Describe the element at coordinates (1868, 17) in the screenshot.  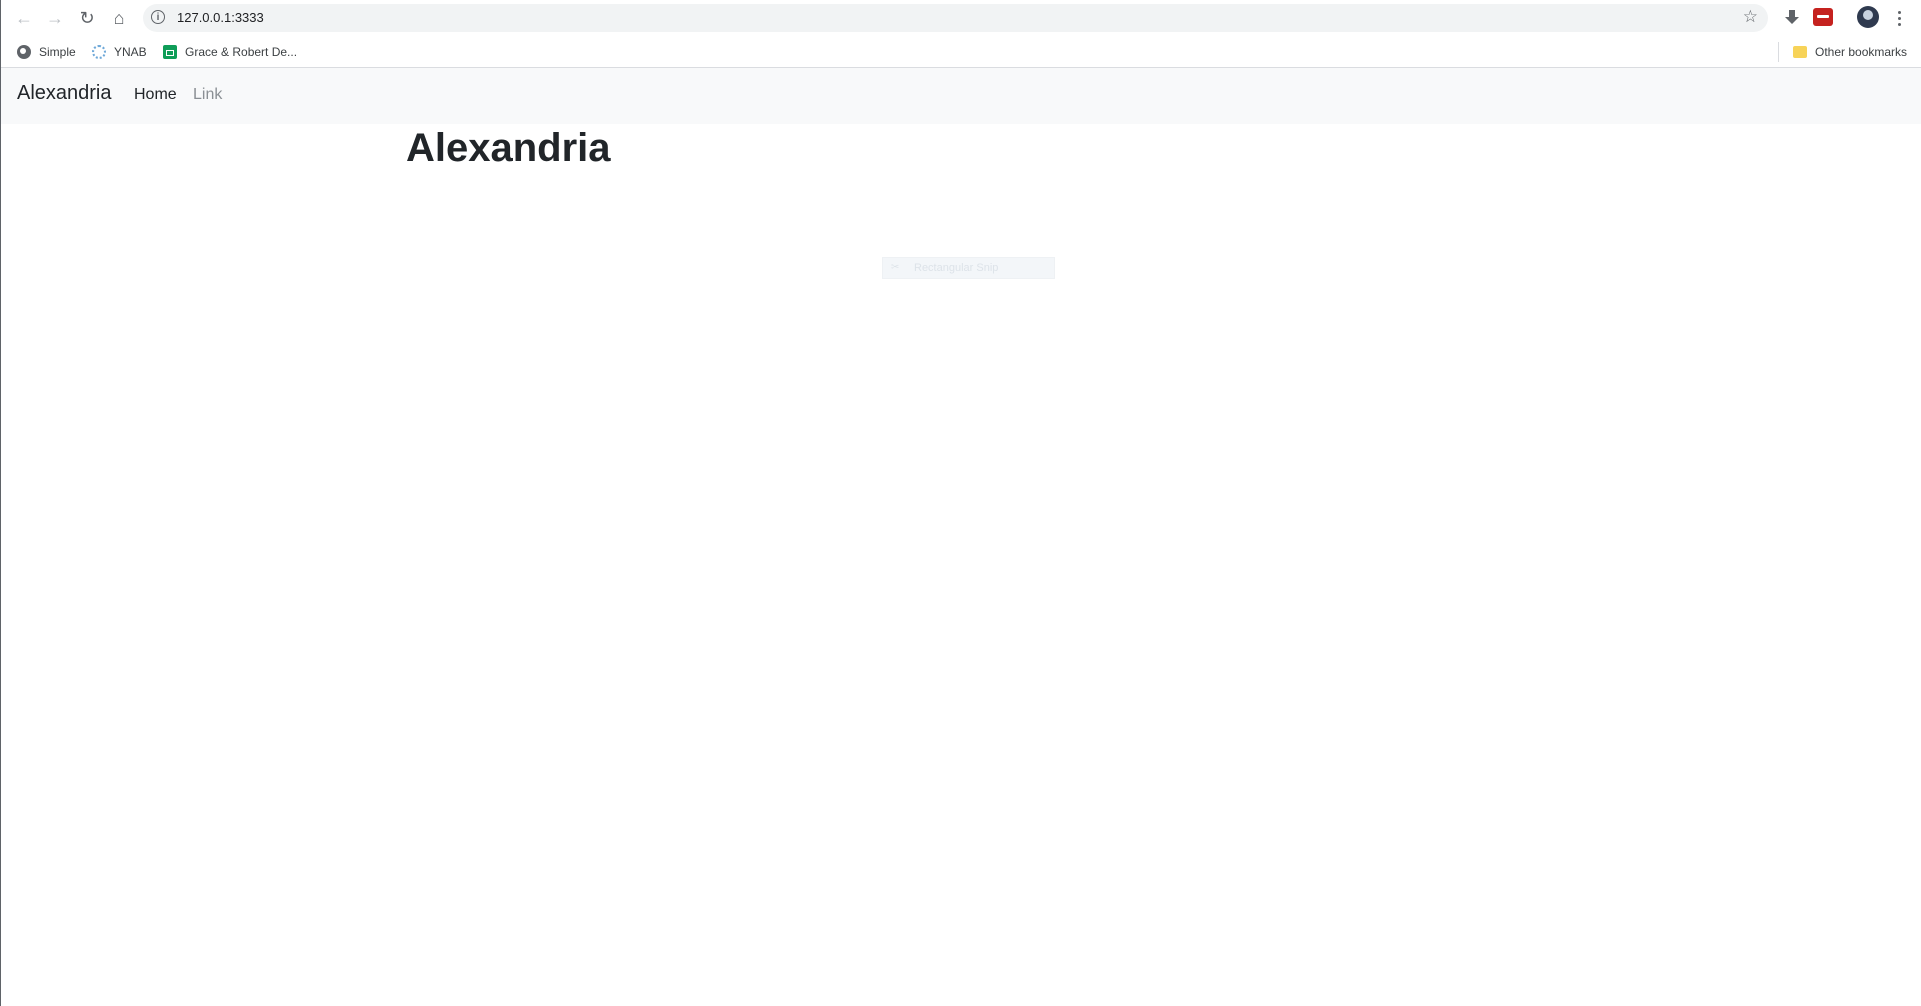
I see `profile-avatar` at that location.